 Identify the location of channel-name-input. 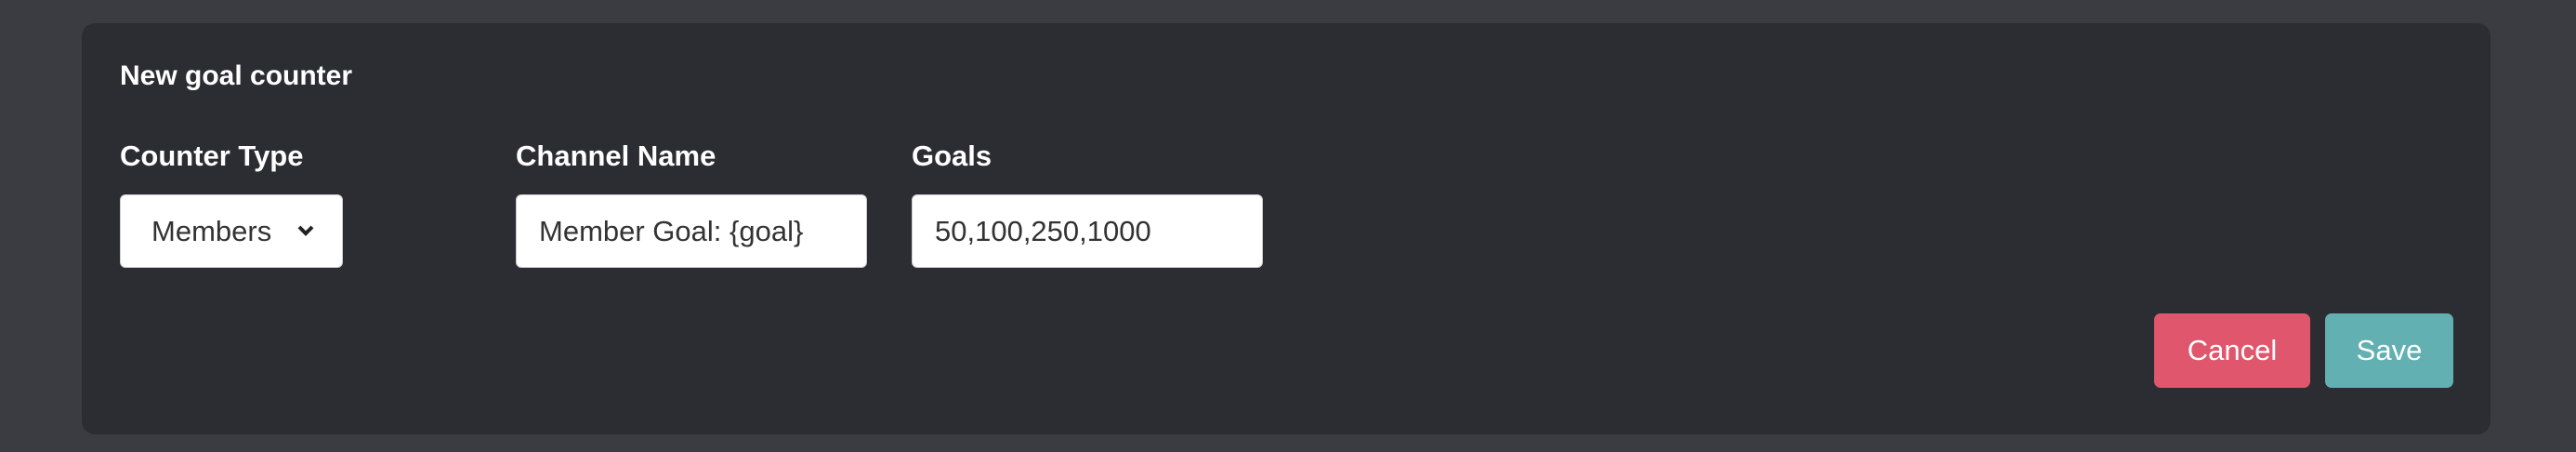
(691, 231).